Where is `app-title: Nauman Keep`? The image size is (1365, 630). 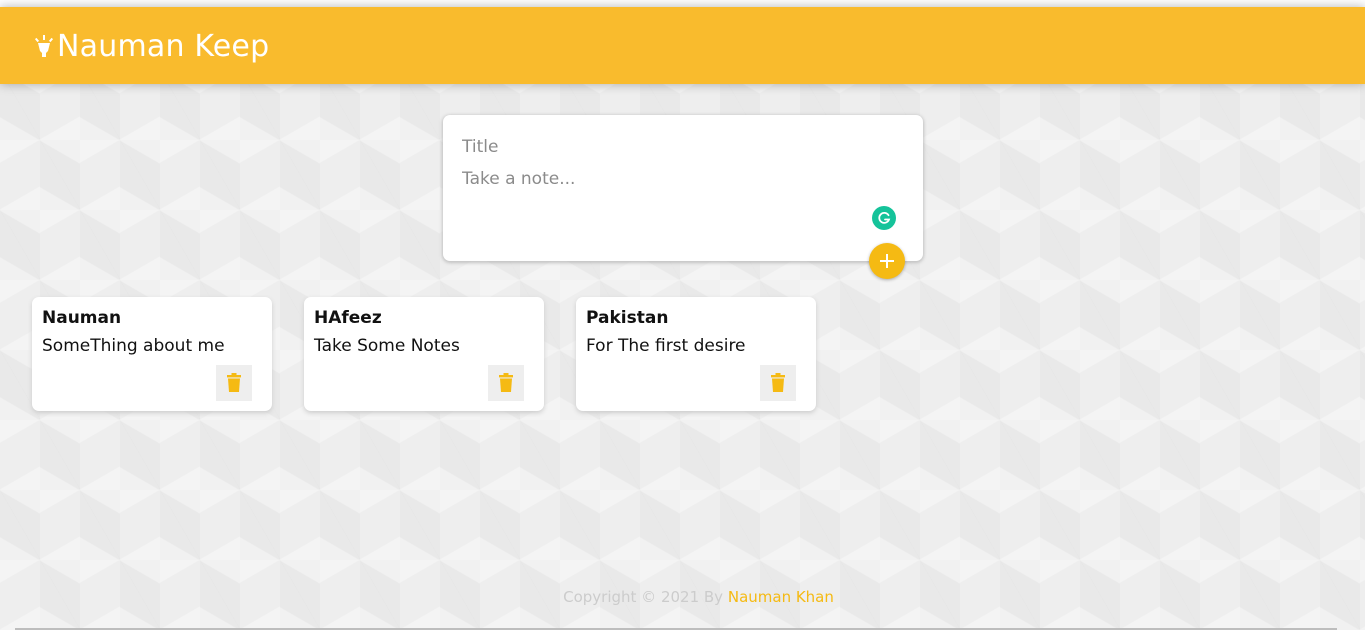
app-title: Nauman Keep is located at coordinates (163, 46).